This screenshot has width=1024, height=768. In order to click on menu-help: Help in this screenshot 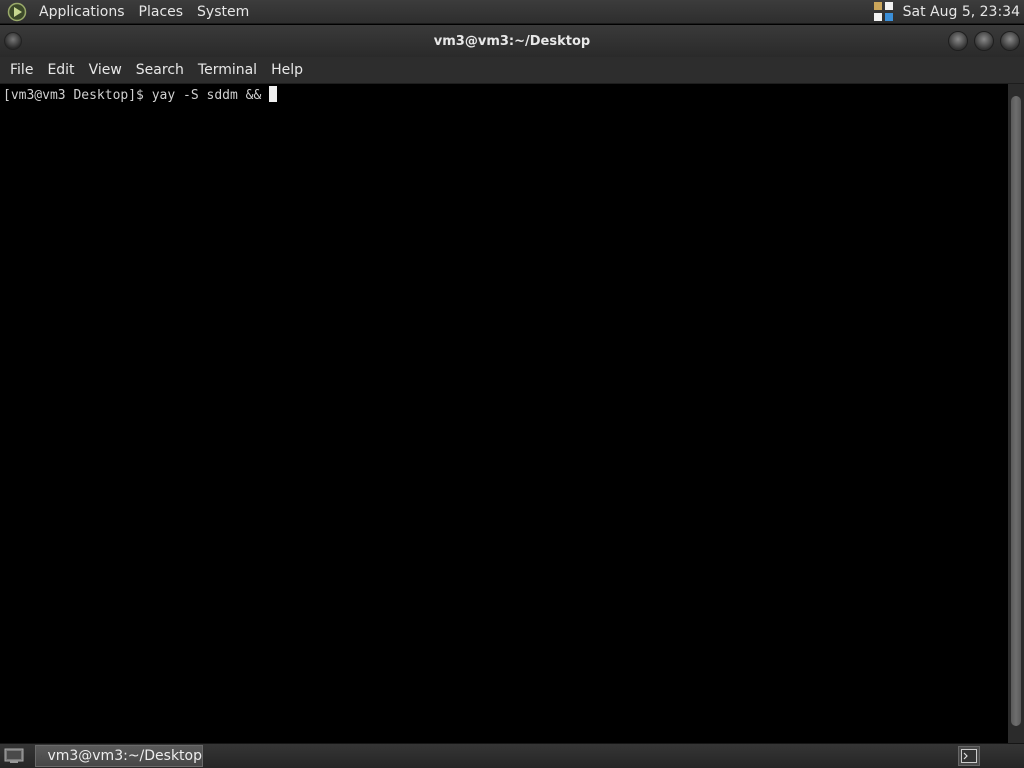, I will do `click(287, 70)`.